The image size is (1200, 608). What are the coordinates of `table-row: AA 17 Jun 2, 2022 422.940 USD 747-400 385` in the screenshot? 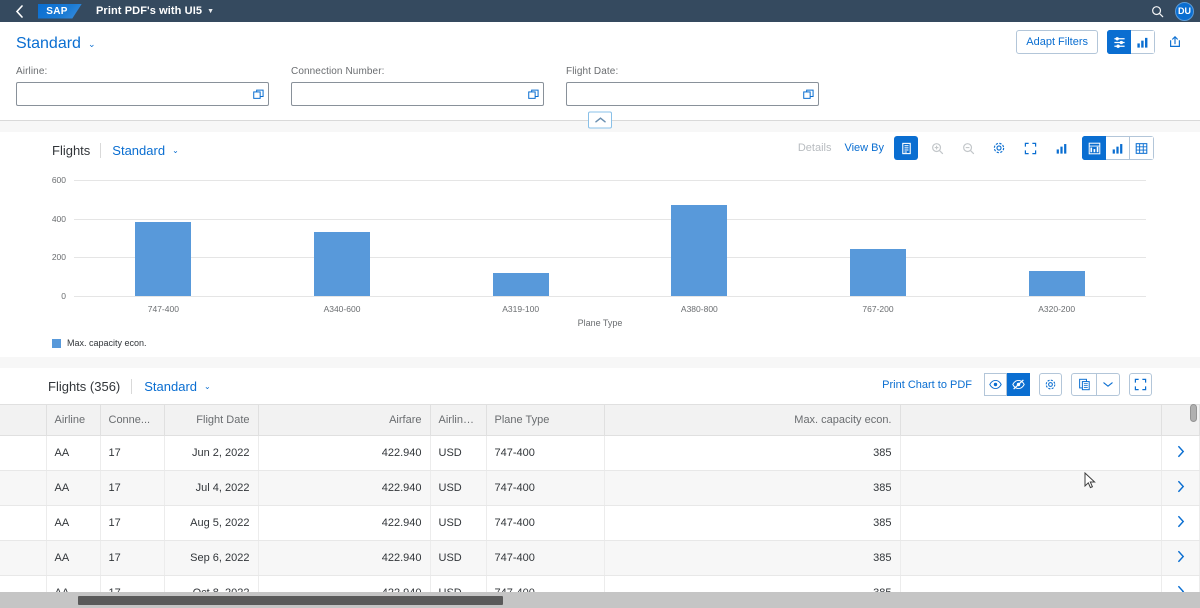 It's located at (600, 453).